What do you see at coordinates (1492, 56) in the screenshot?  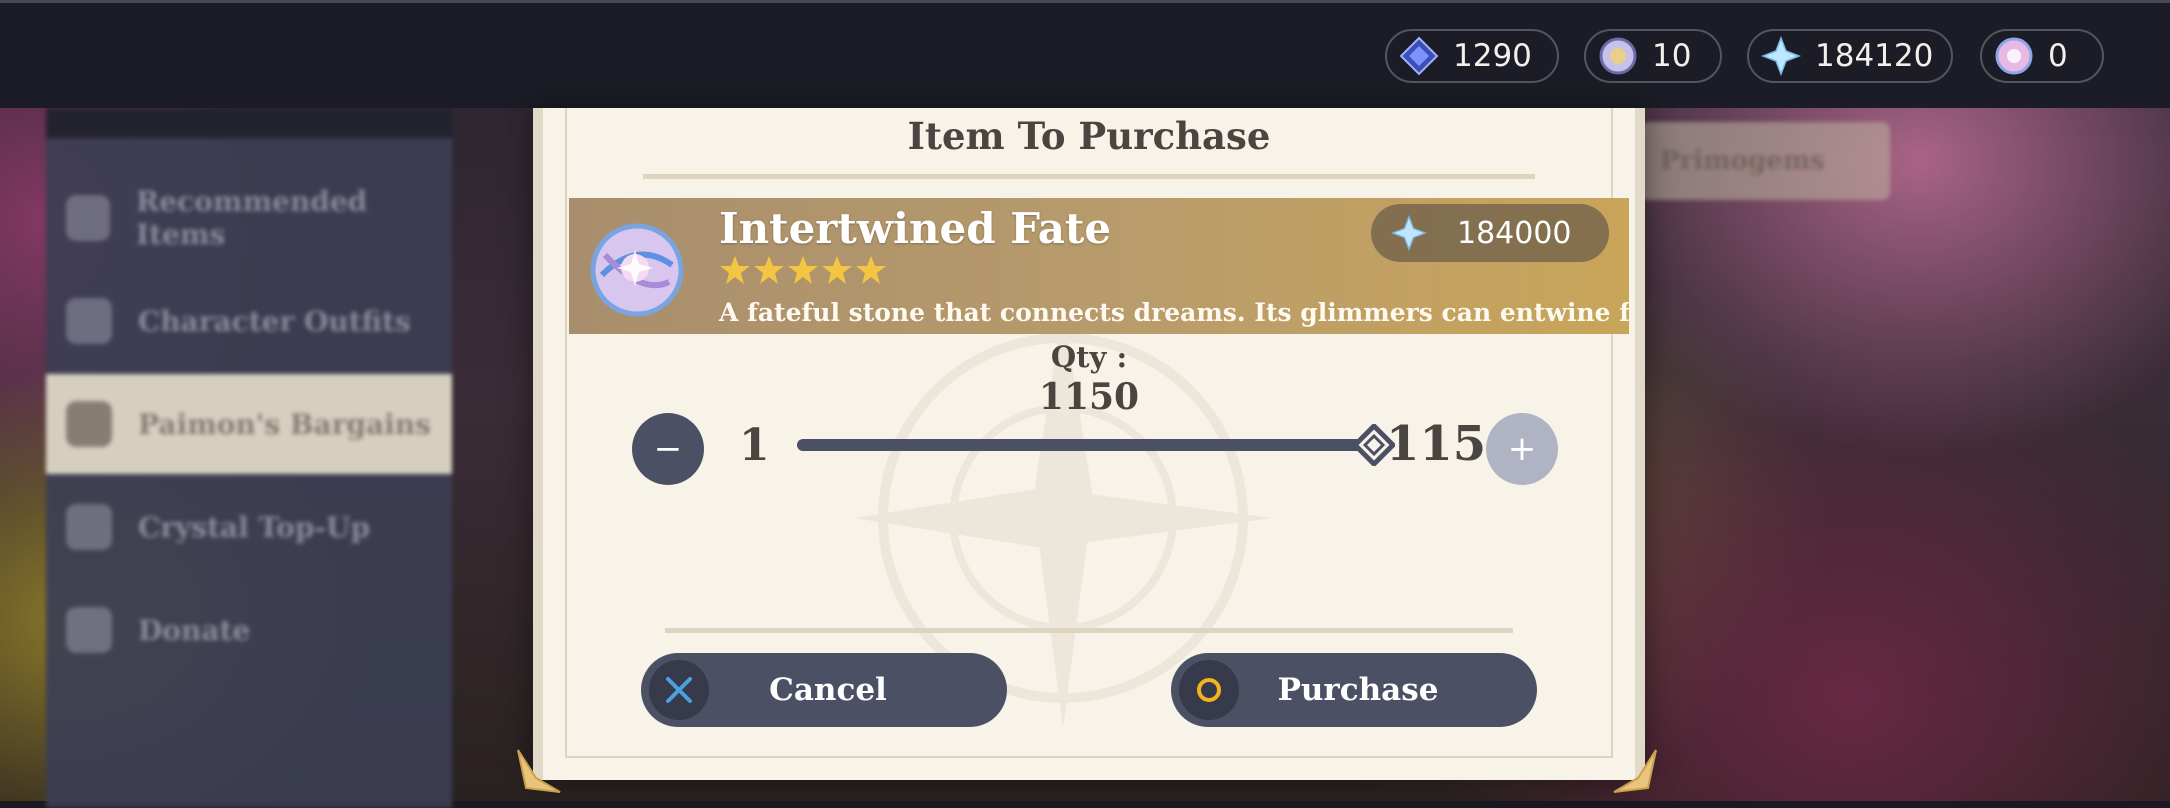 I see `currency-value: 1290` at bounding box center [1492, 56].